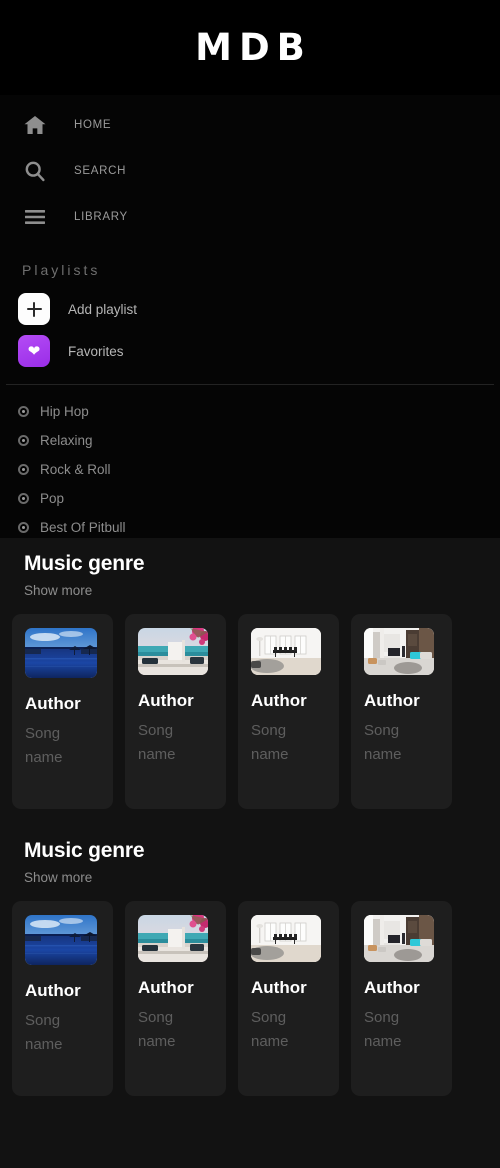  Describe the element at coordinates (250, 440) in the screenshot. I see `list-item: Relaxing` at that location.